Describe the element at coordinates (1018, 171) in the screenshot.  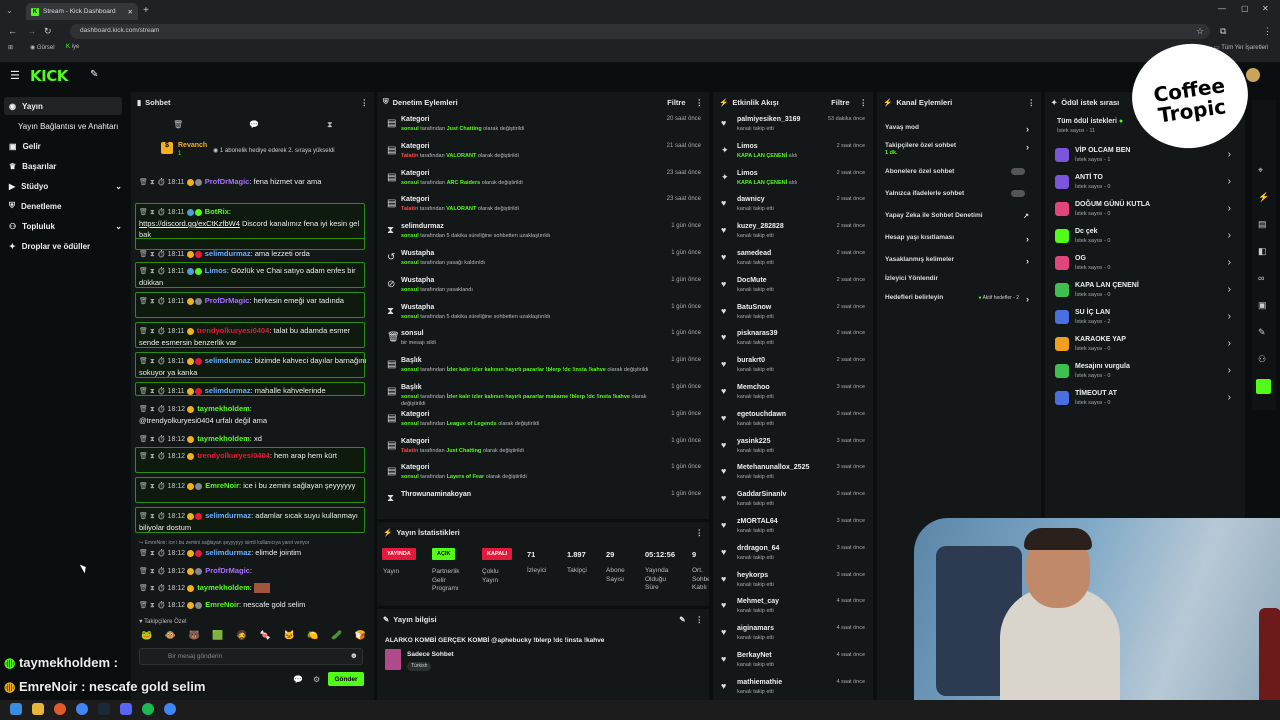
I see `subscribers-toggle` at that location.